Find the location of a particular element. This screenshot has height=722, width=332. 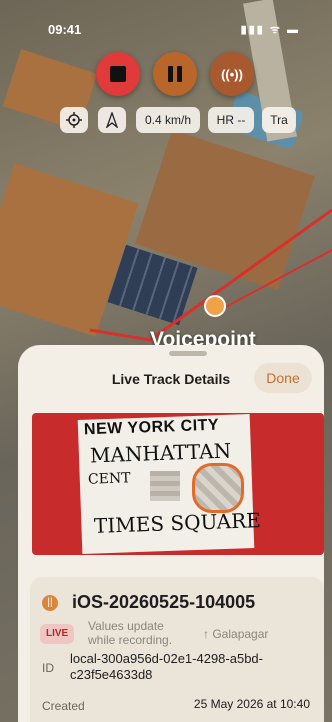

broadcast-waves-icon: ((•)) is located at coordinates (232, 74).